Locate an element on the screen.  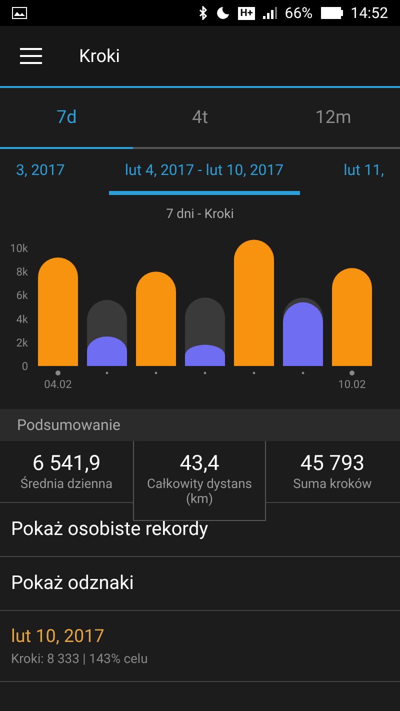
image-icon is located at coordinates (19, 13).